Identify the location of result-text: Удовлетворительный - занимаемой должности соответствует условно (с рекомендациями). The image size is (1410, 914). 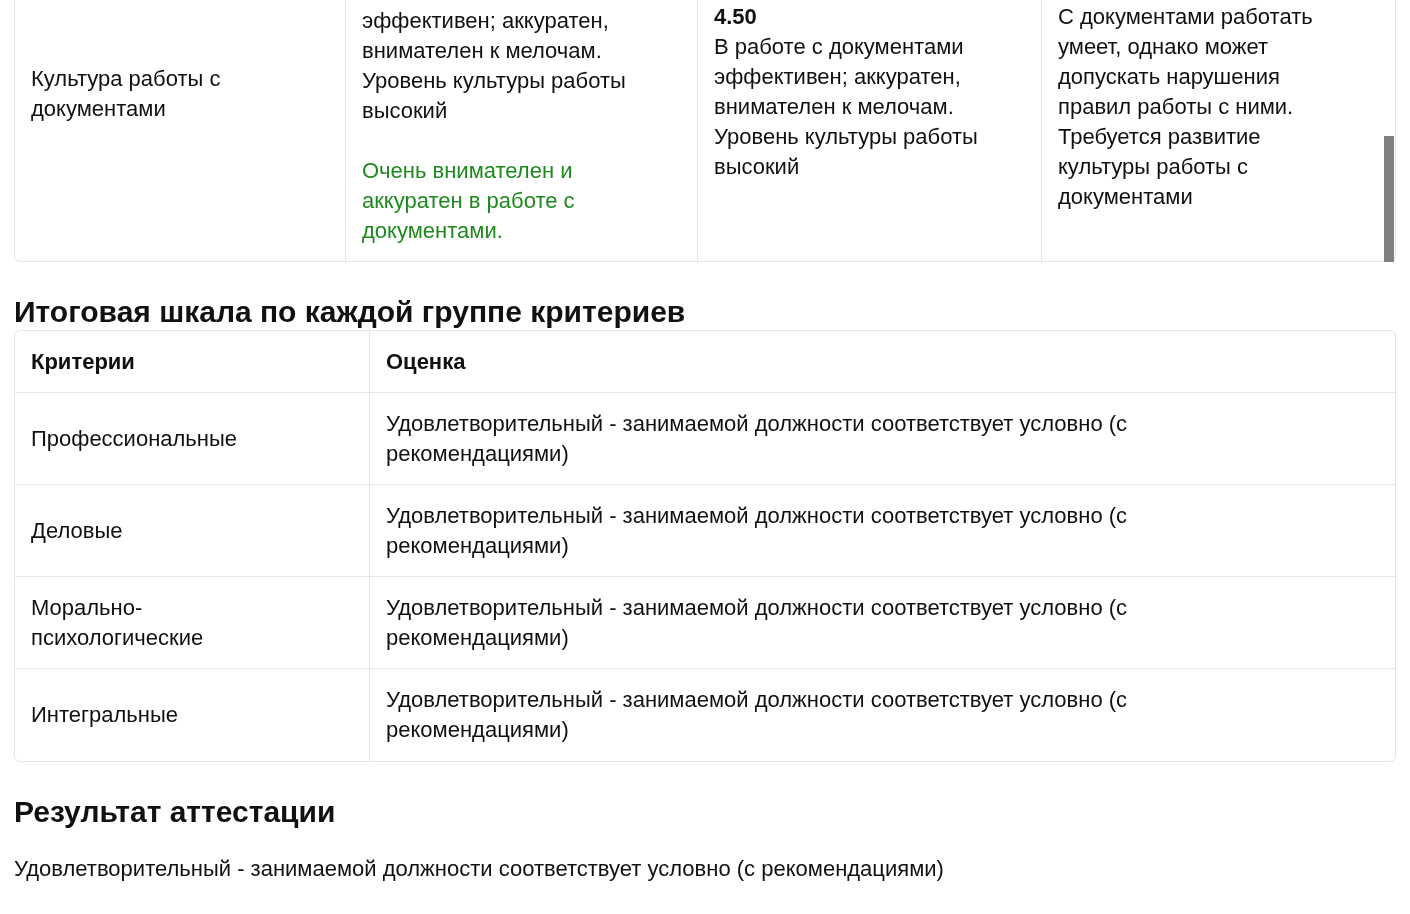
(479, 869).